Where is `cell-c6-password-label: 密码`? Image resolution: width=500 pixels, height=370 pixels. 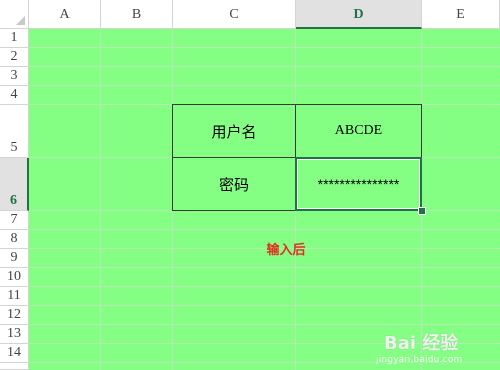 cell-c6-password-label: 密码 is located at coordinates (234, 184).